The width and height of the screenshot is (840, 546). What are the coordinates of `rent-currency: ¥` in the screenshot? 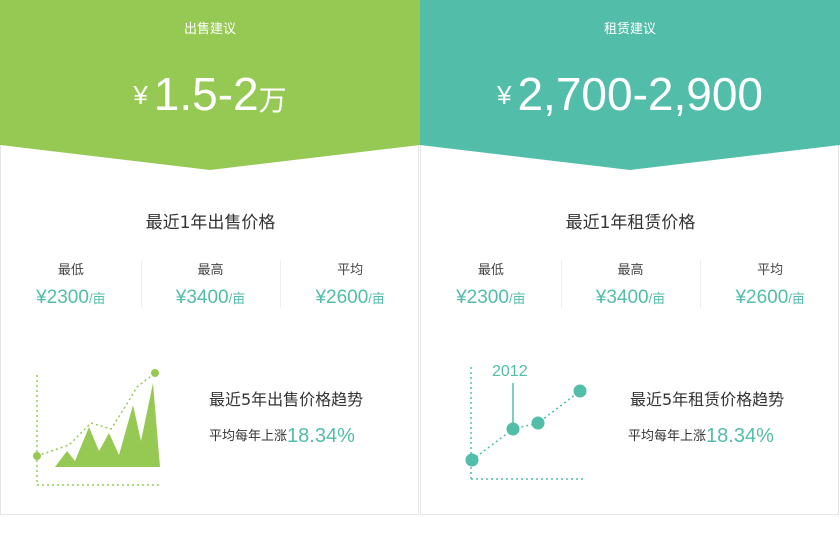 It's located at (504, 95).